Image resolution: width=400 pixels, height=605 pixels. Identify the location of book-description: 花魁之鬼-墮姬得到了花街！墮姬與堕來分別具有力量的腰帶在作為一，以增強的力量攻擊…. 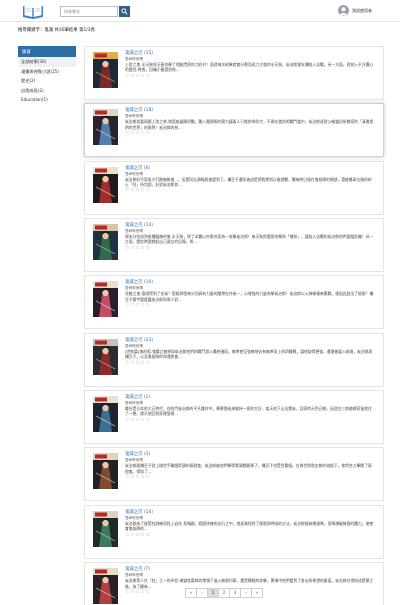
(249, 296).